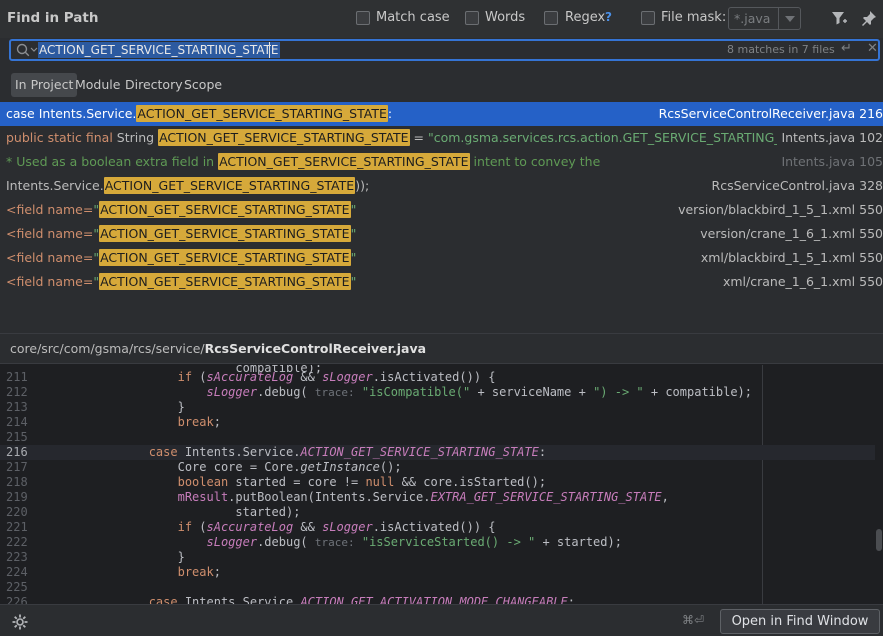 The image size is (883, 636). I want to click on dialog-footer: ⌘⏎ Open in Find Window, so click(441, 620).